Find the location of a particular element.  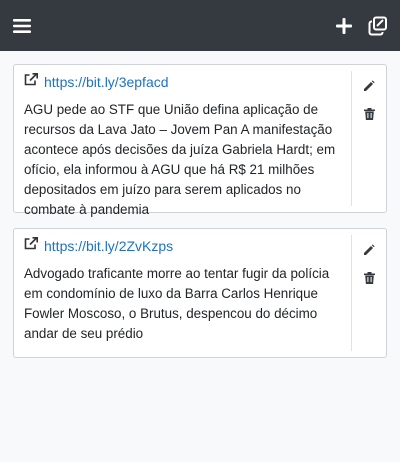

item-link: https://bit.ly/3epfacd is located at coordinates (106, 82).